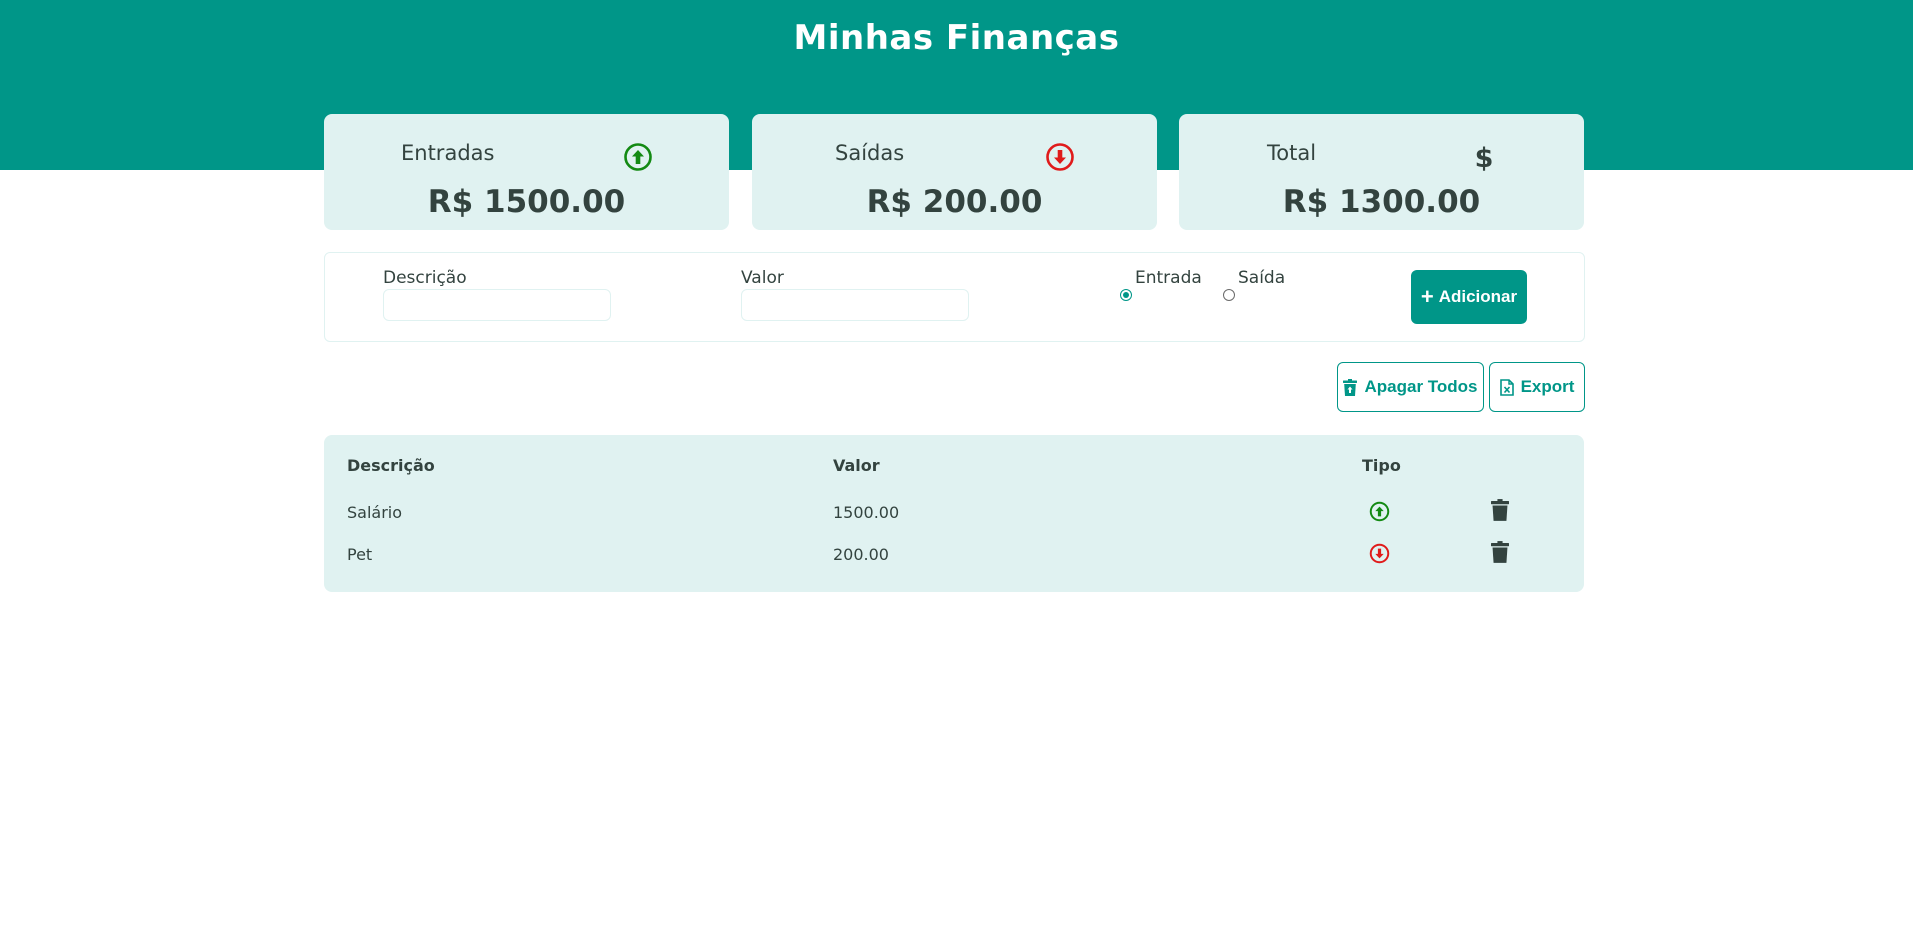  Describe the element at coordinates (1126, 295) in the screenshot. I see `income-radio` at that location.